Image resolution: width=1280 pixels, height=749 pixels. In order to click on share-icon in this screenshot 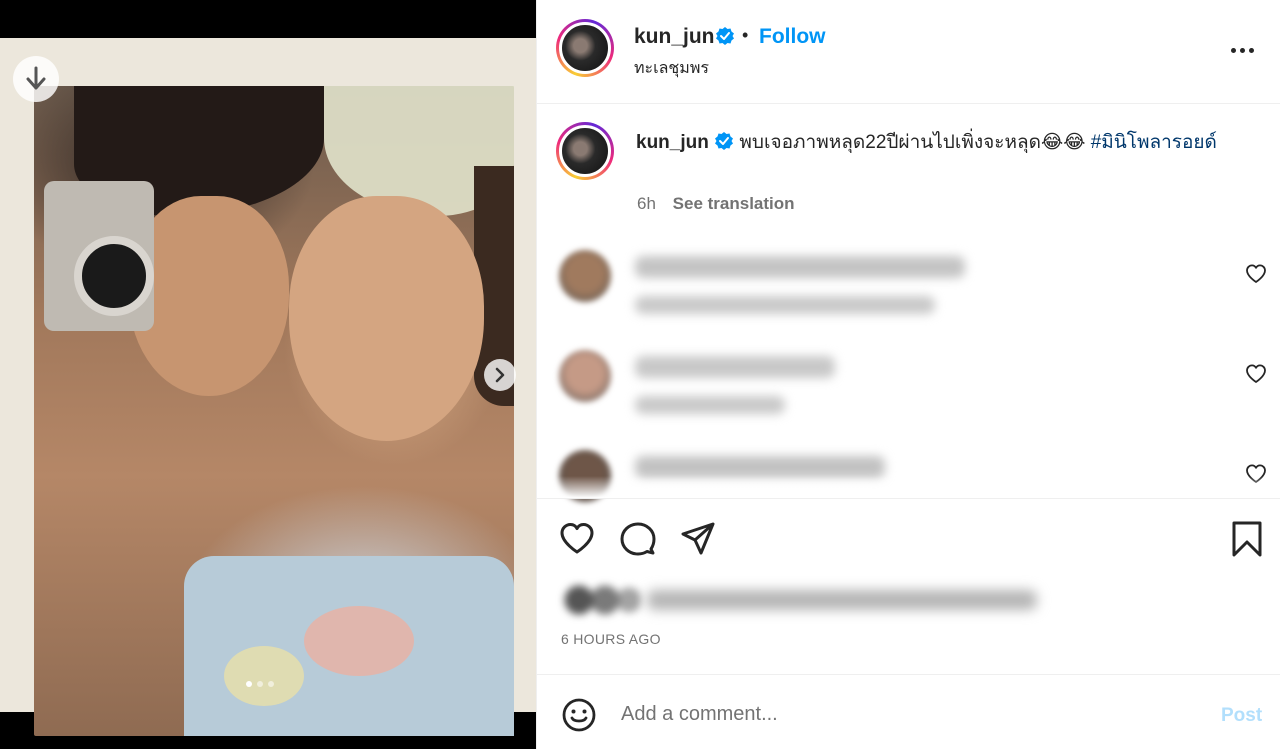, I will do `click(698, 539)`.